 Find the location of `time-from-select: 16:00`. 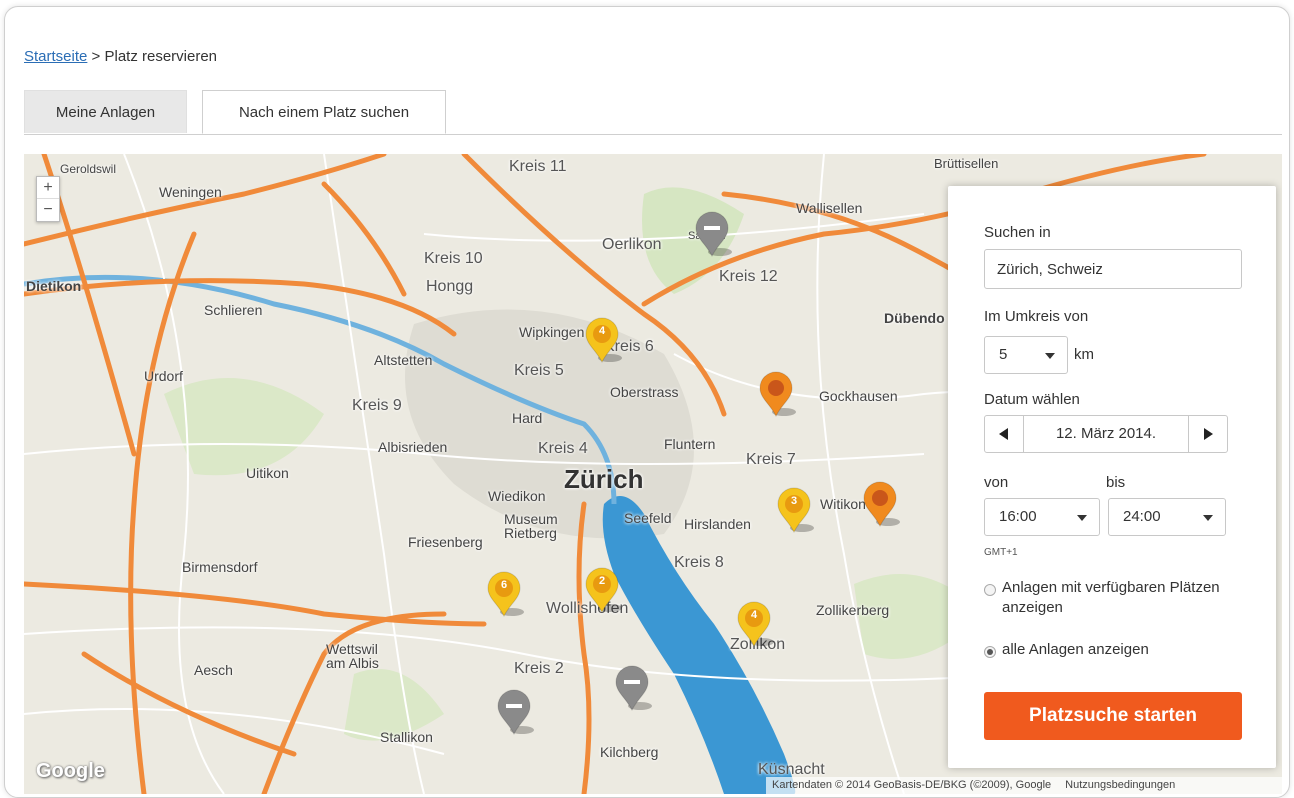

time-from-select: 16:00 is located at coordinates (1042, 517).